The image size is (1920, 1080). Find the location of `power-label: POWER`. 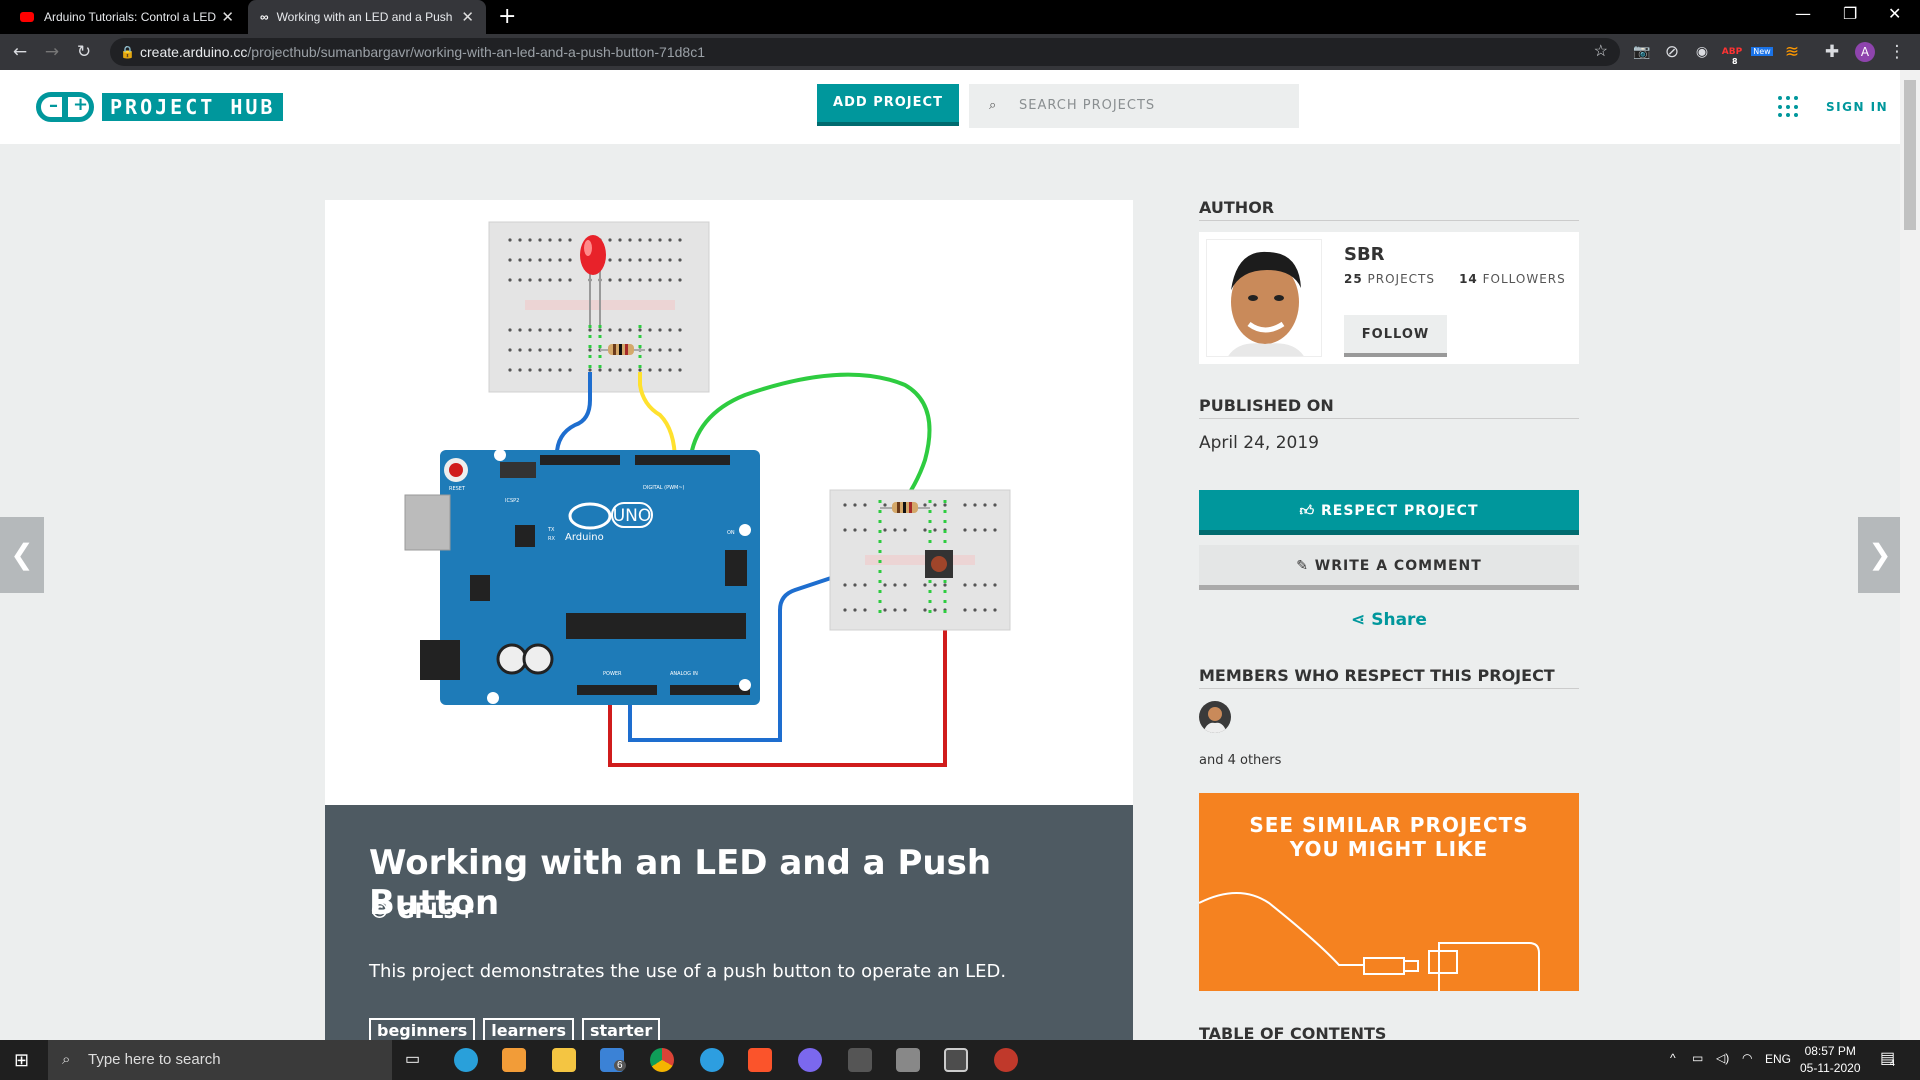

power-label: POWER is located at coordinates (612, 674).